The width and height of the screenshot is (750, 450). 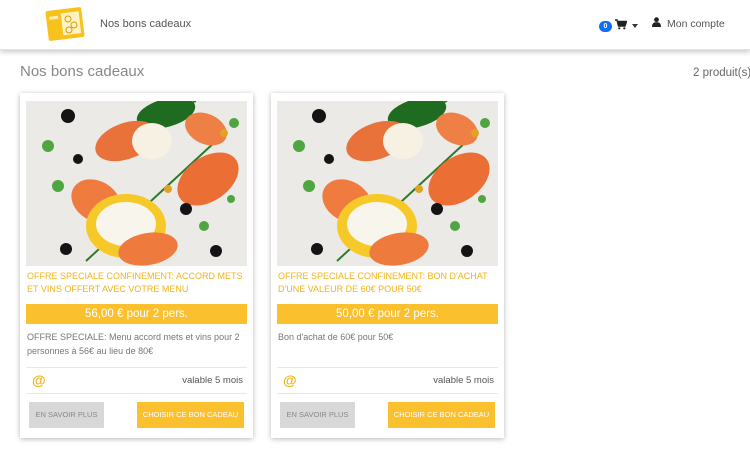 I want to click on account-label: Mon compte, so click(x=696, y=23).